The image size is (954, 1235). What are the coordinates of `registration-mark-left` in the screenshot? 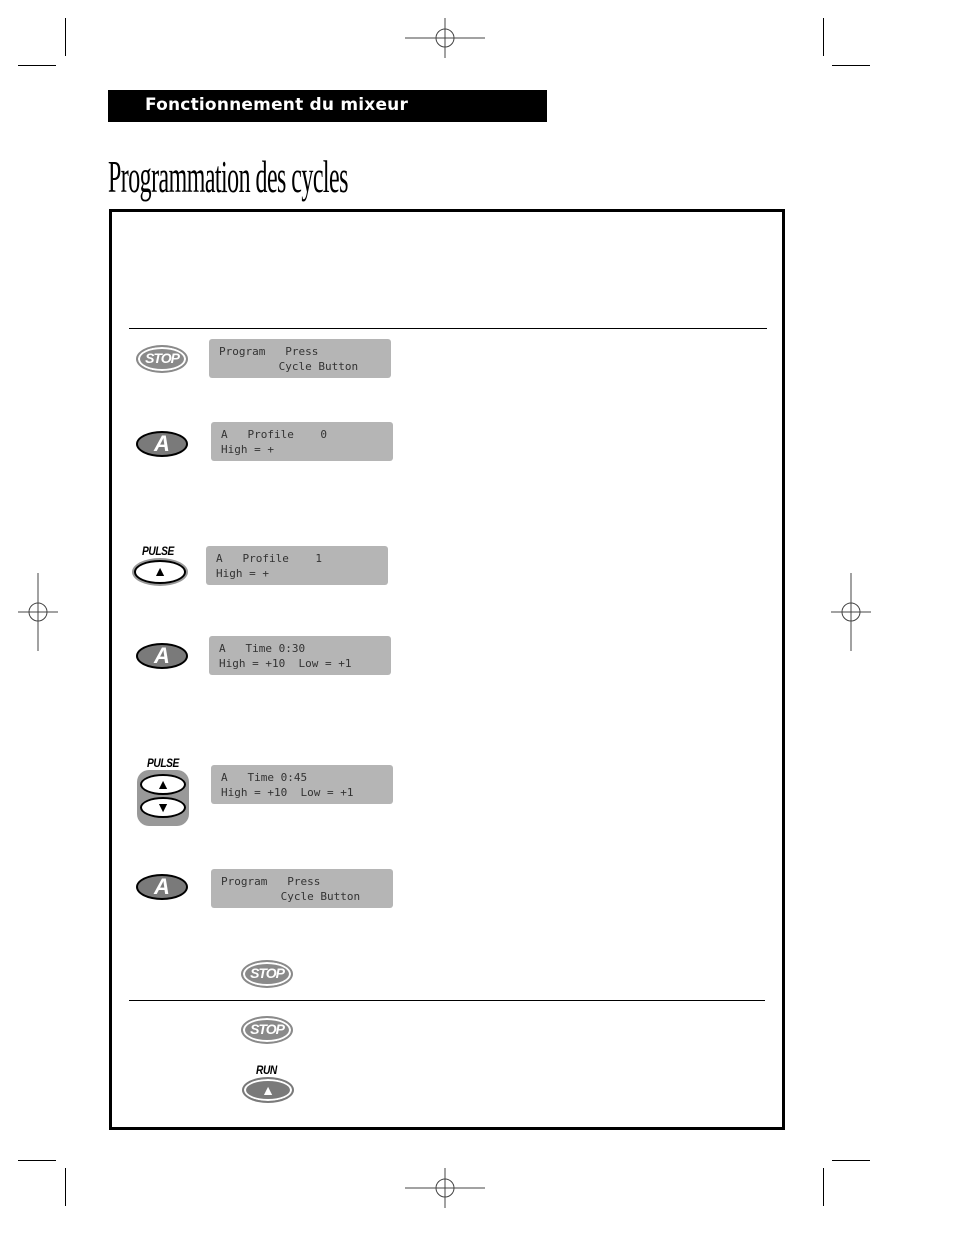 It's located at (38, 612).